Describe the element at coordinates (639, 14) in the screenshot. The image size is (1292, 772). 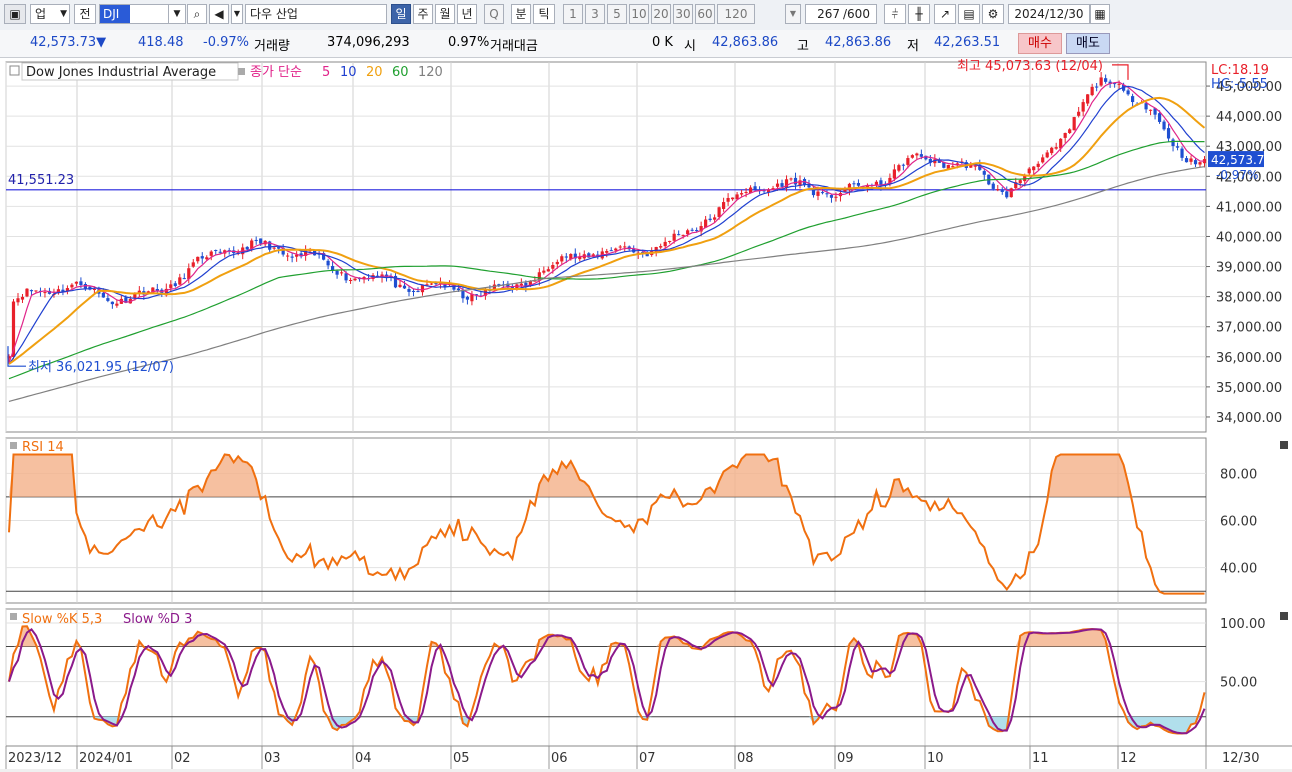
I see `minute-10: 10` at that location.